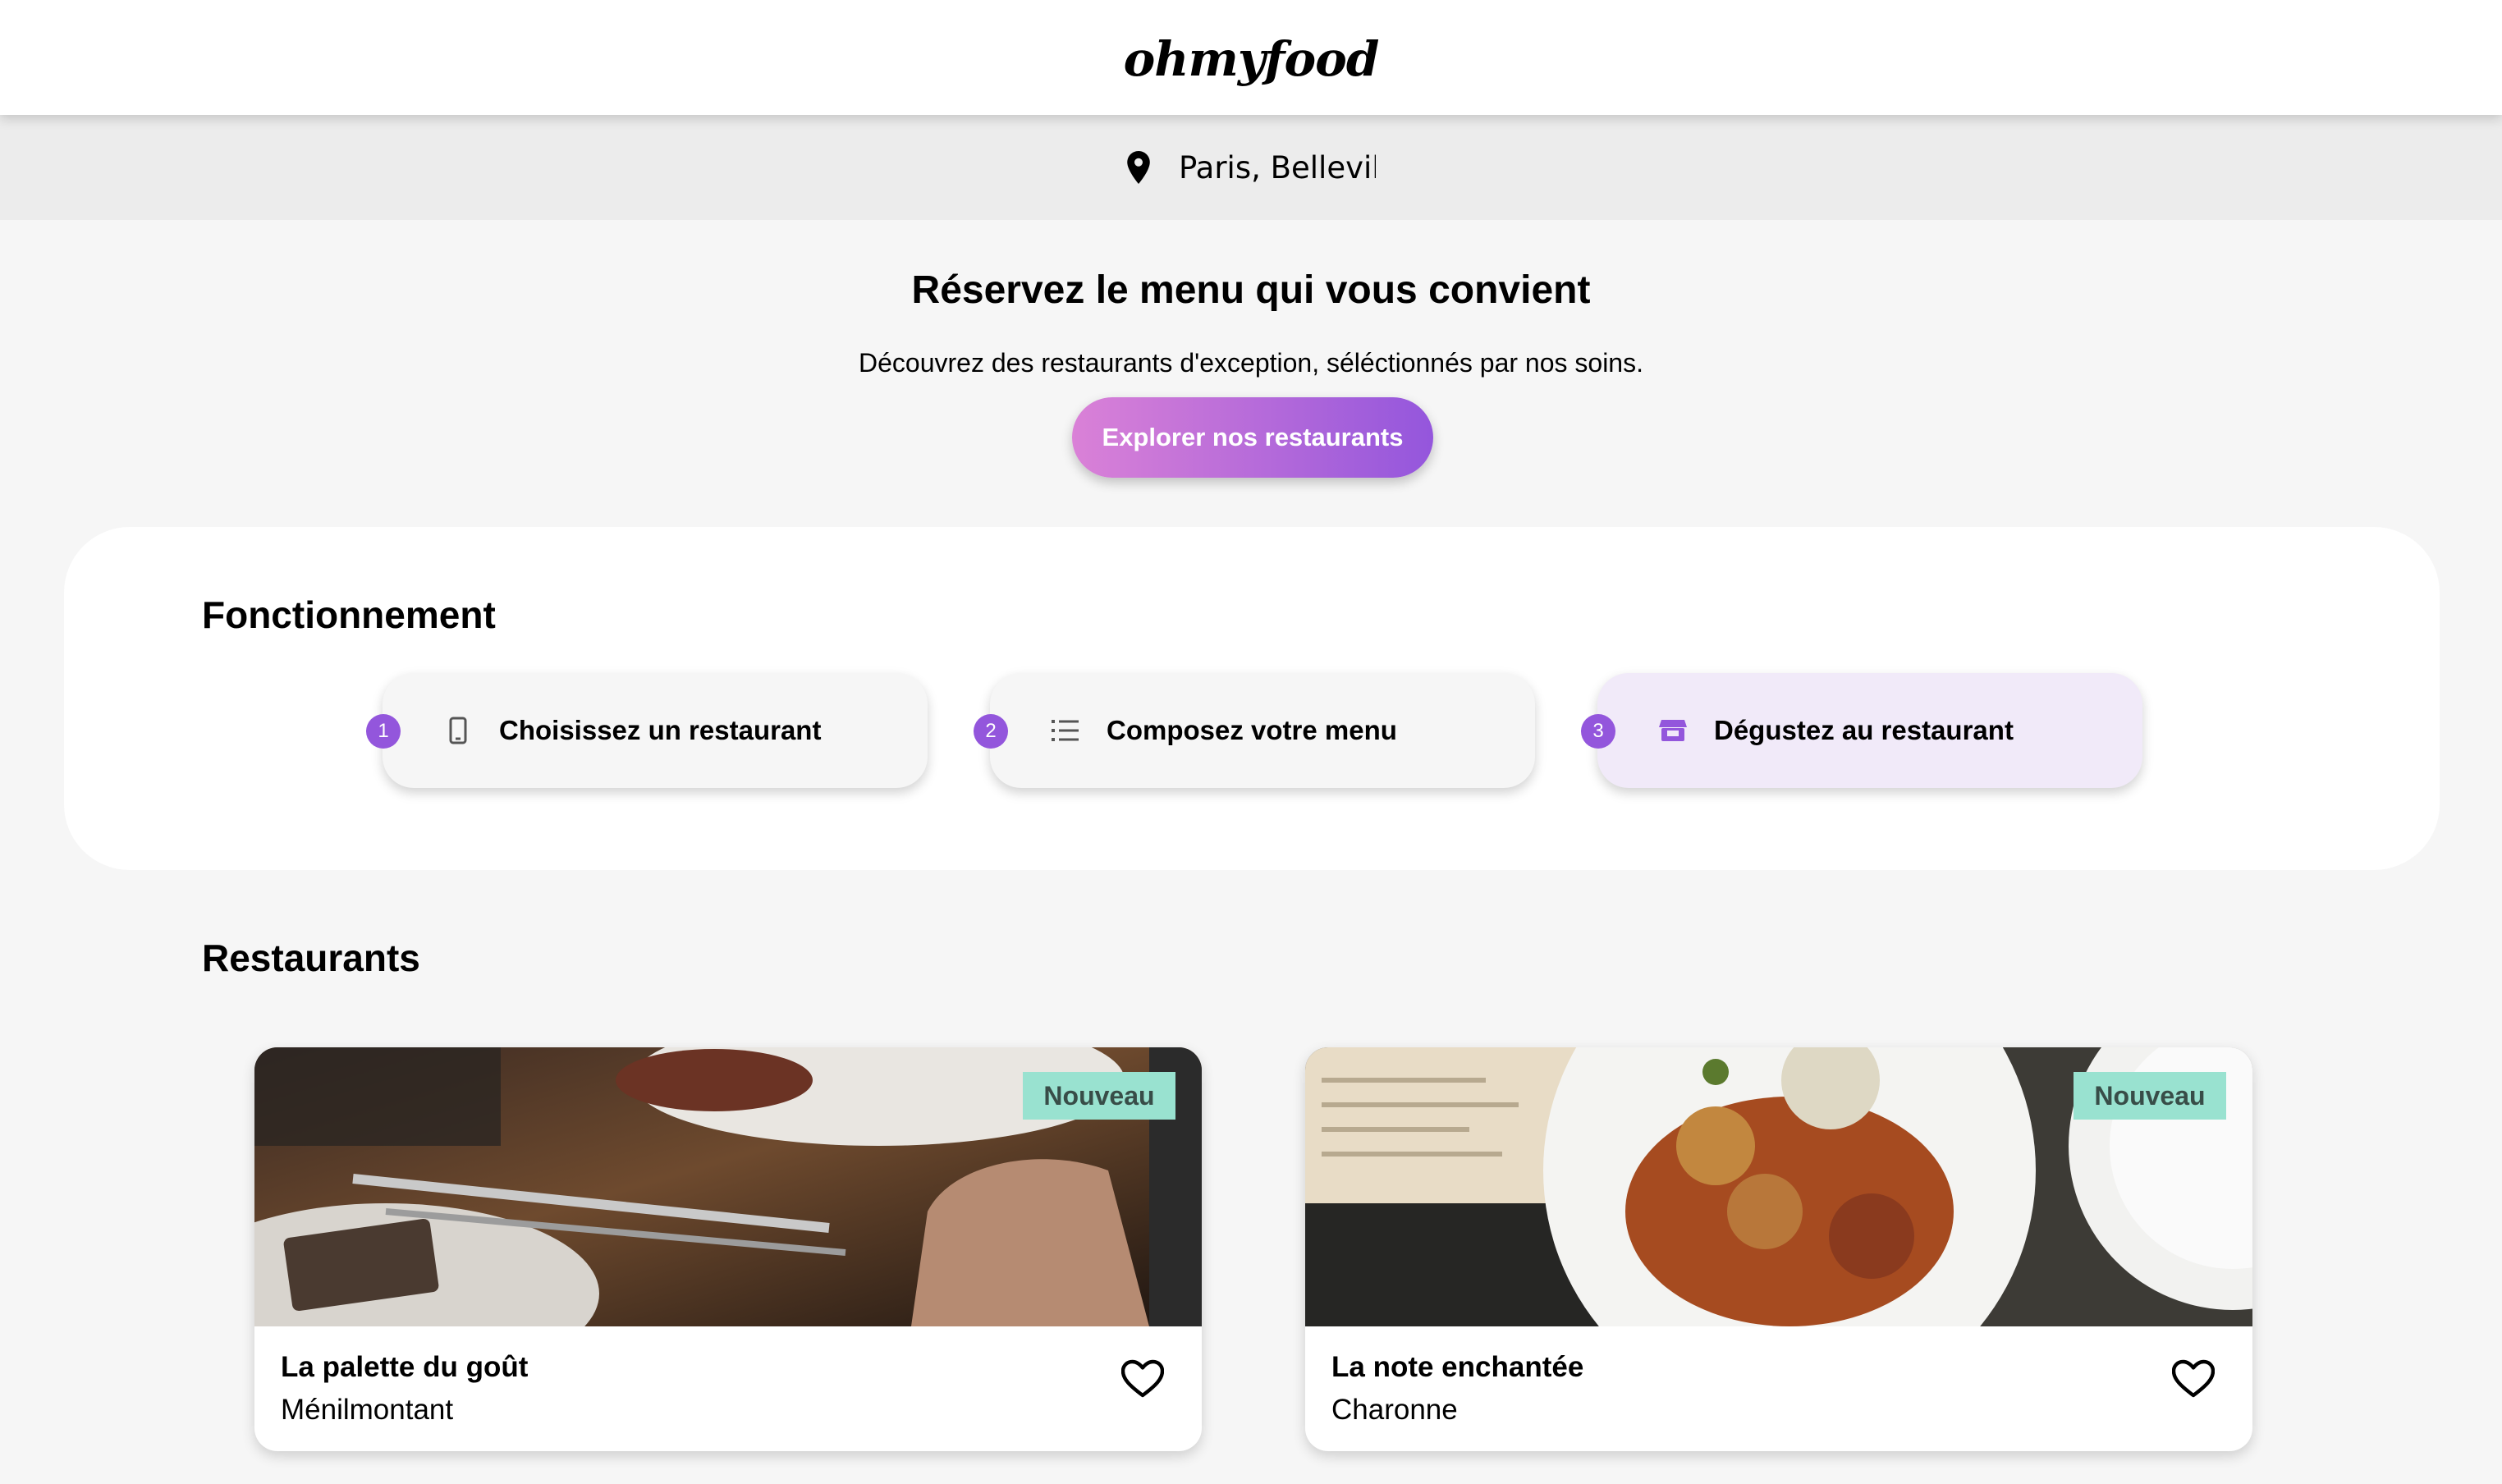 The width and height of the screenshot is (2502, 1484). What do you see at coordinates (1277, 167) in the screenshot?
I see `location-text: Paris, Belleville` at bounding box center [1277, 167].